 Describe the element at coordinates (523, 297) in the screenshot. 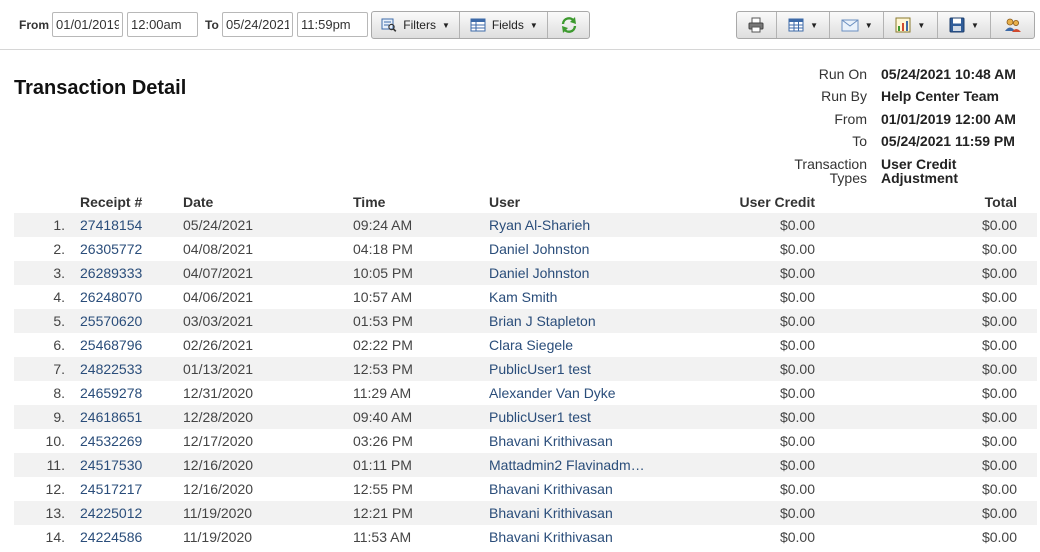

I see `user-link: Kam Smith` at that location.